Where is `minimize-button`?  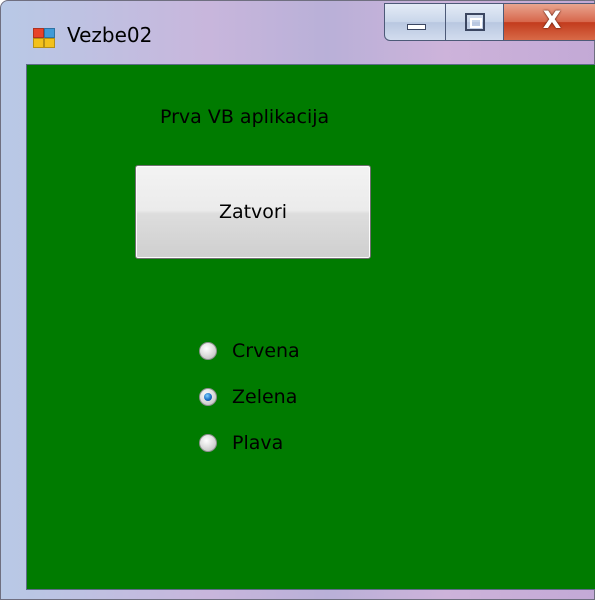 minimize-button is located at coordinates (415, 22).